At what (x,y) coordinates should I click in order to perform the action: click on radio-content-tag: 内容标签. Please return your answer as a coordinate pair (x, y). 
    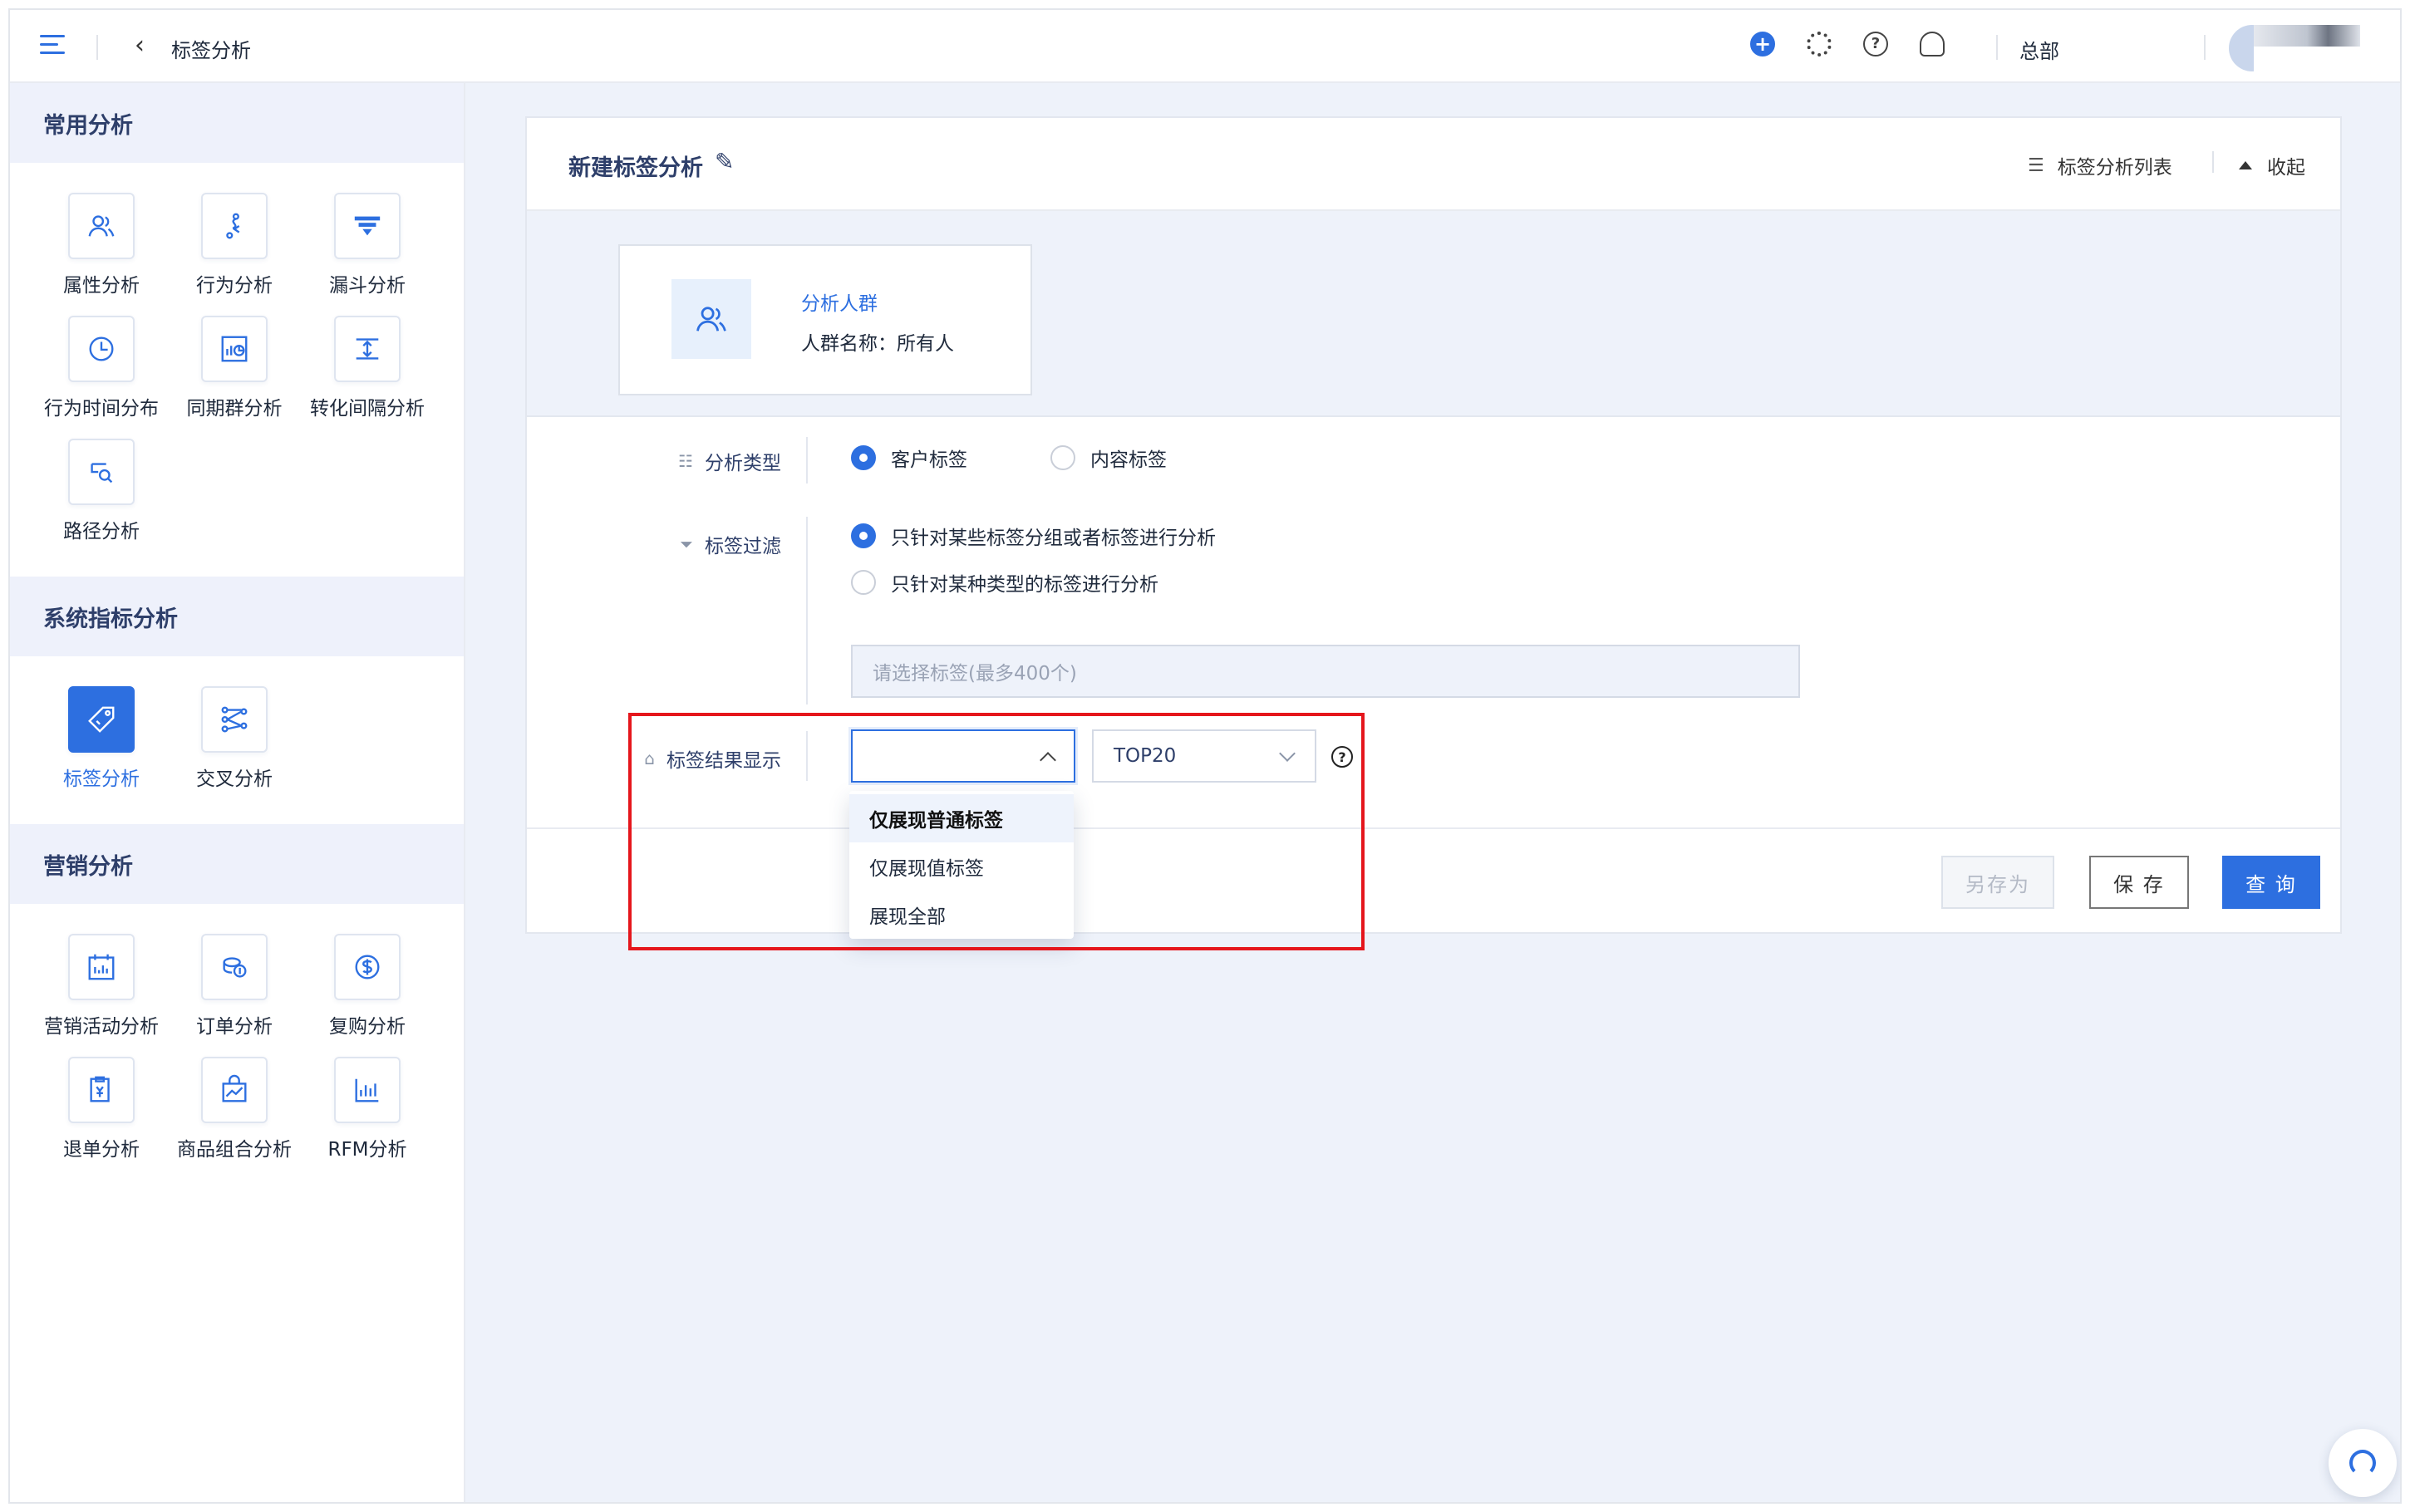
    Looking at the image, I should click on (1108, 458).